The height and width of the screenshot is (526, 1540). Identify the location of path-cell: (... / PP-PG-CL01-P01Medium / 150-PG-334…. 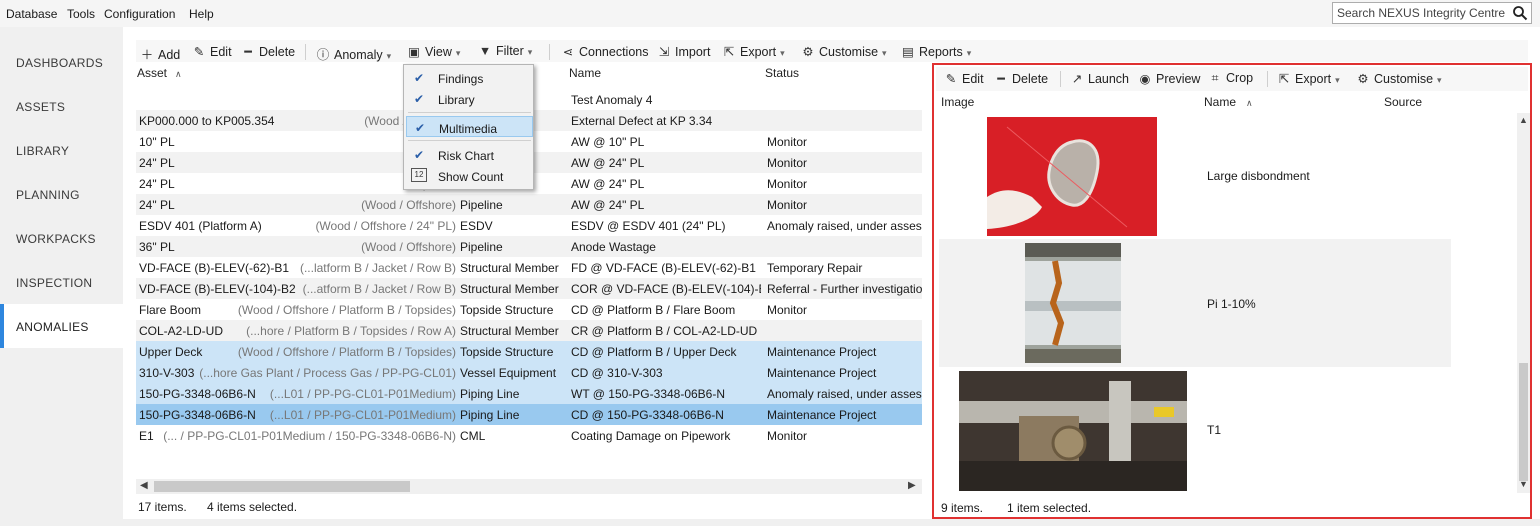
(309, 436).